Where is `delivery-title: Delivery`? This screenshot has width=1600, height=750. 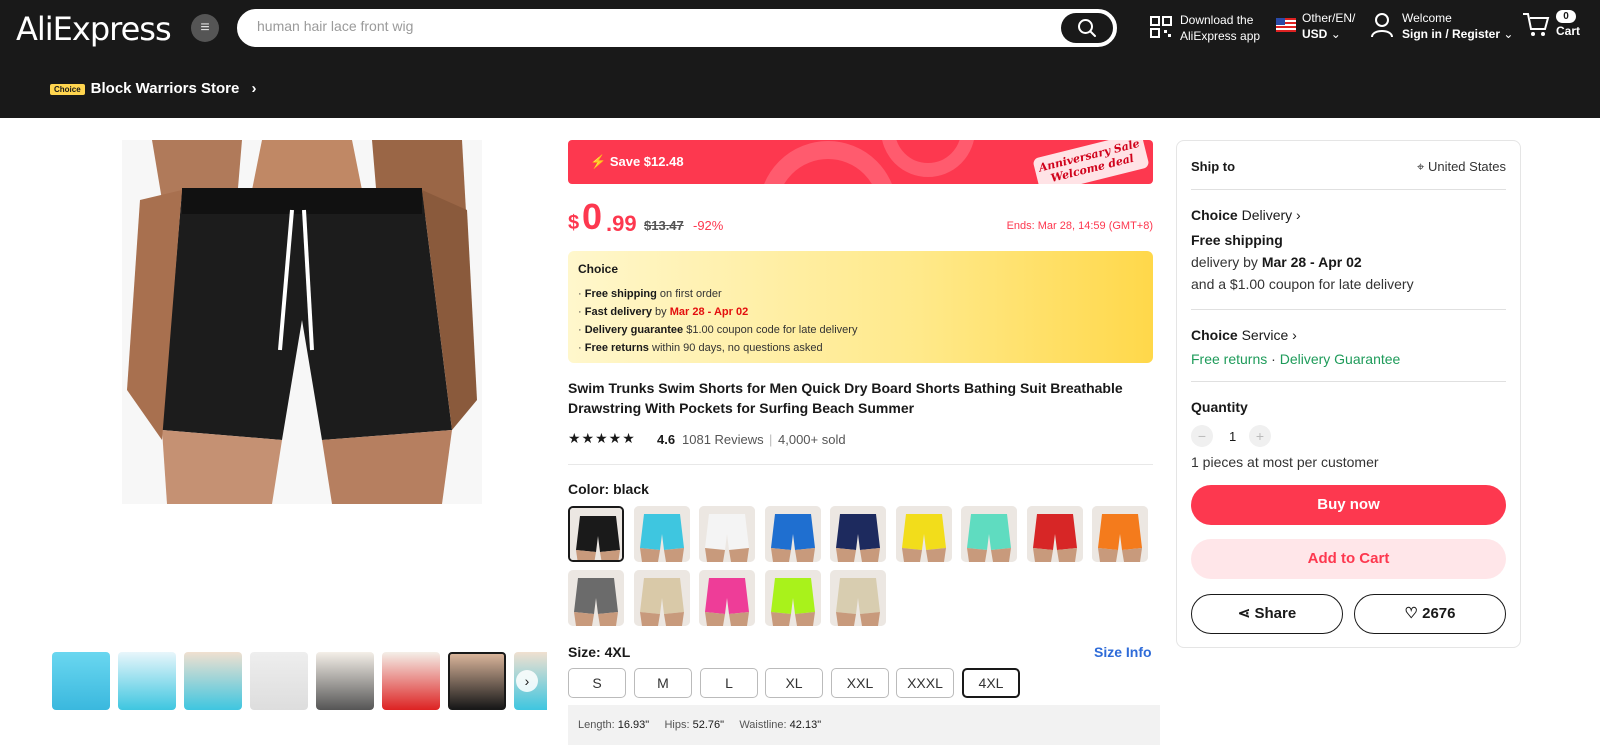 delivery-title: Delivery is located at coordinates (1267, 215).